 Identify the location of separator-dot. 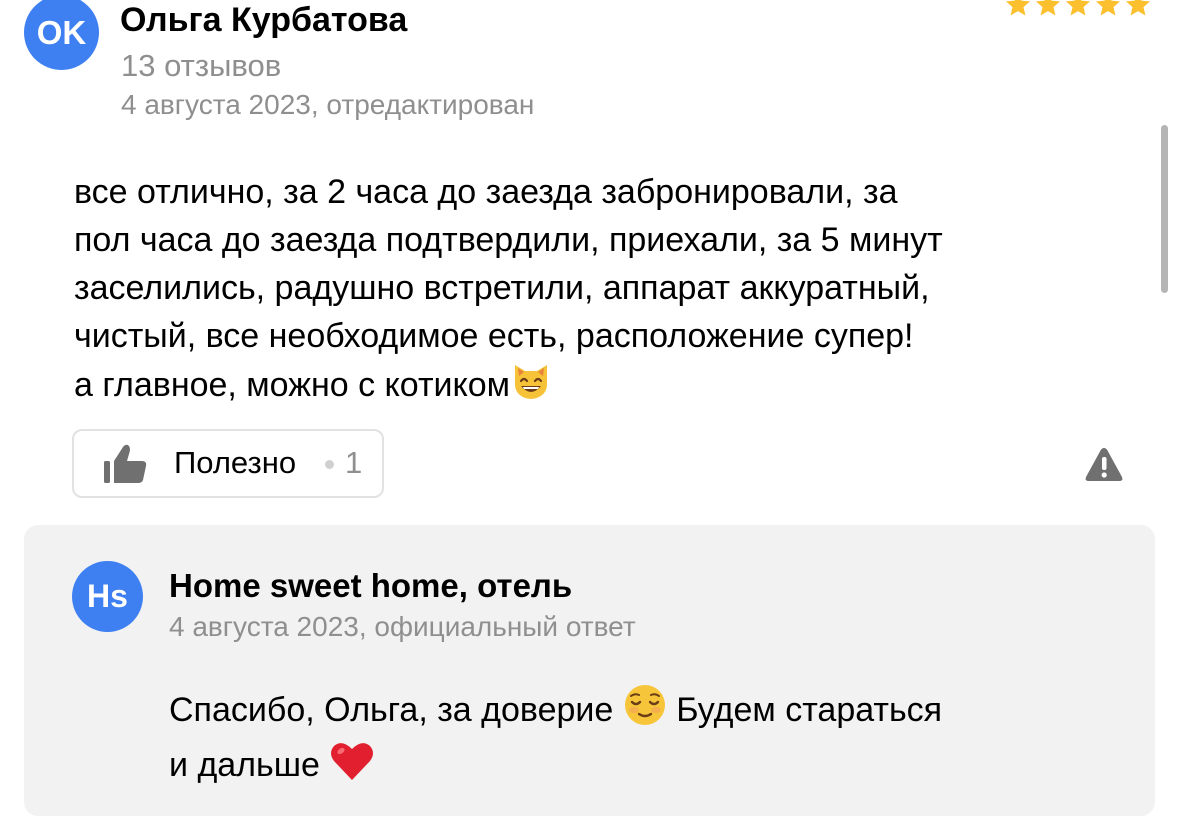
(329, 464).